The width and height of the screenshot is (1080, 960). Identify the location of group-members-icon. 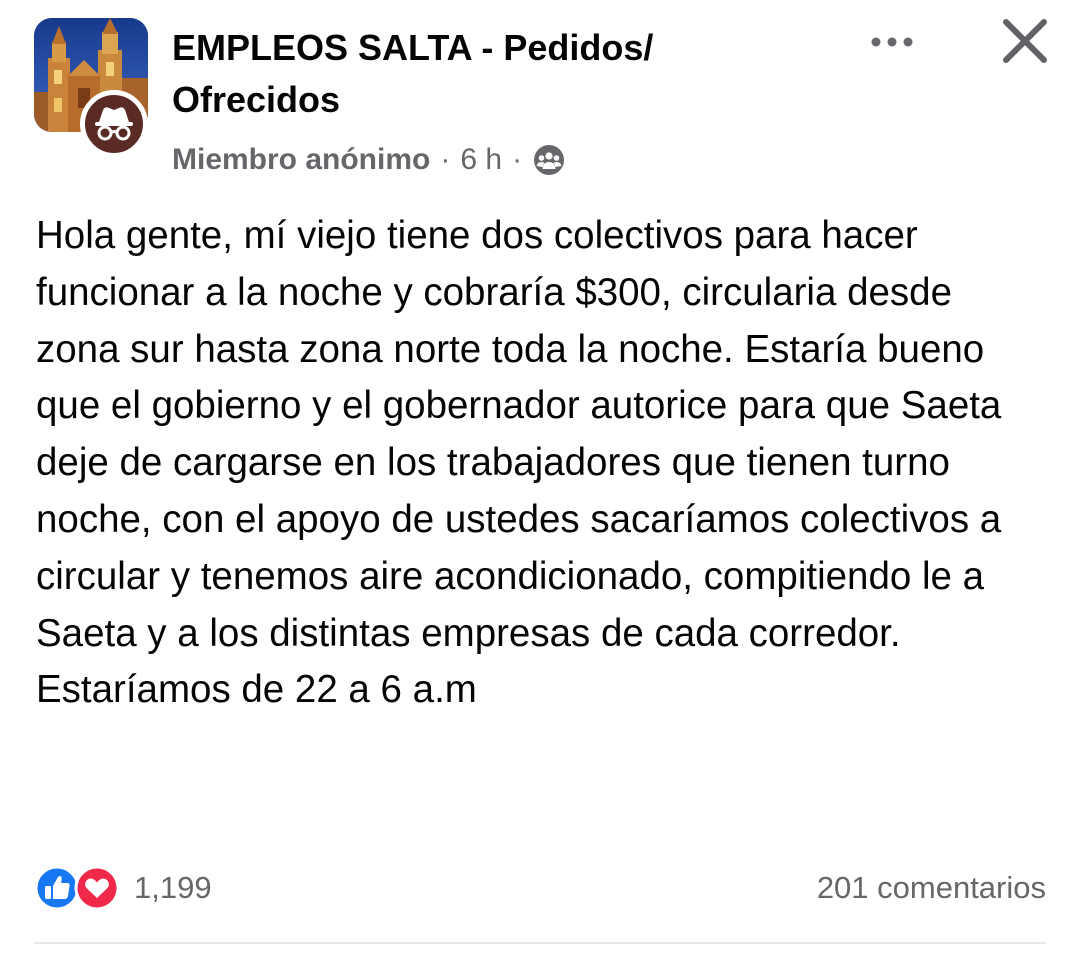
(549, 160).